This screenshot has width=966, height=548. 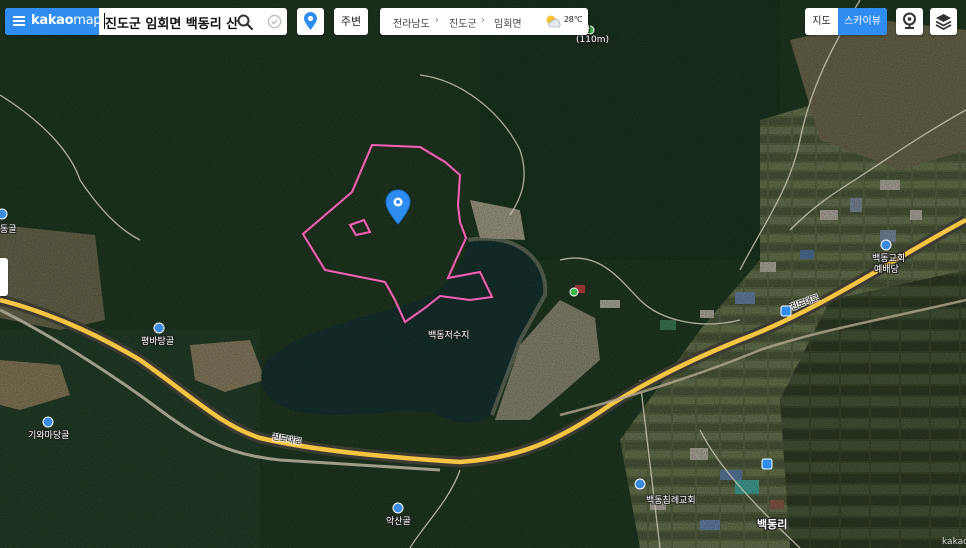 What do you see at coordinates (49, 436) in the screenshot?
I see `label-giwamadang: 기와마당골` at bounding box center [49, 436].